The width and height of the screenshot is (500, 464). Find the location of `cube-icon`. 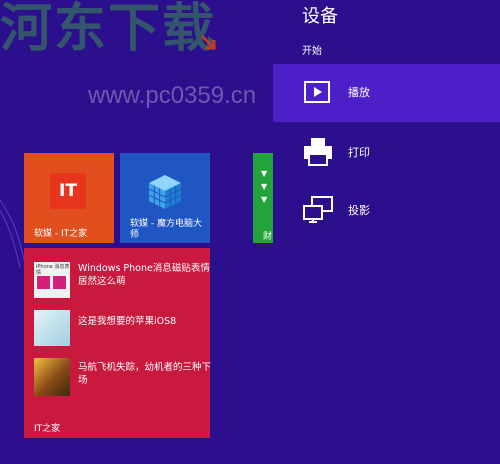

cube-icon is located at coordinates (165, 192).